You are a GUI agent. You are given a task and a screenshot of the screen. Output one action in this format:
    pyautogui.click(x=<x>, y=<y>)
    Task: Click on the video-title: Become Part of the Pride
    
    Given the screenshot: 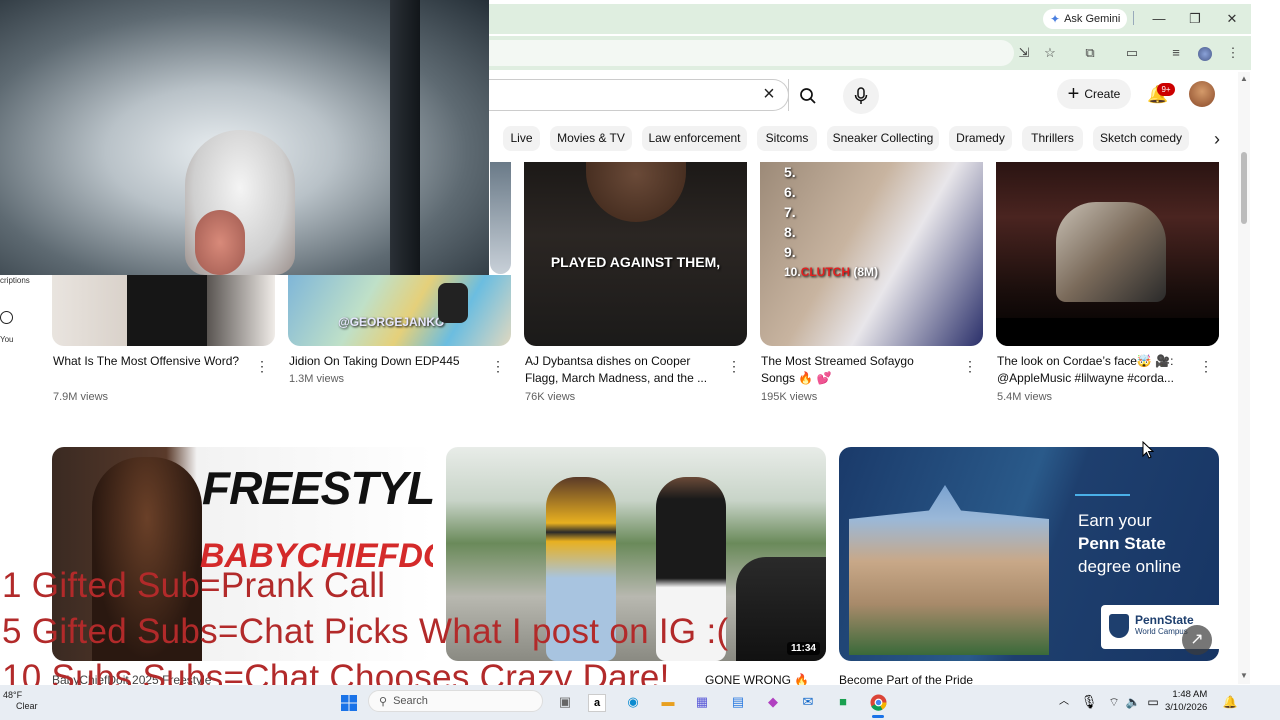 What is the action you would take?
    pyautogui.click(x=989, y=679)
    